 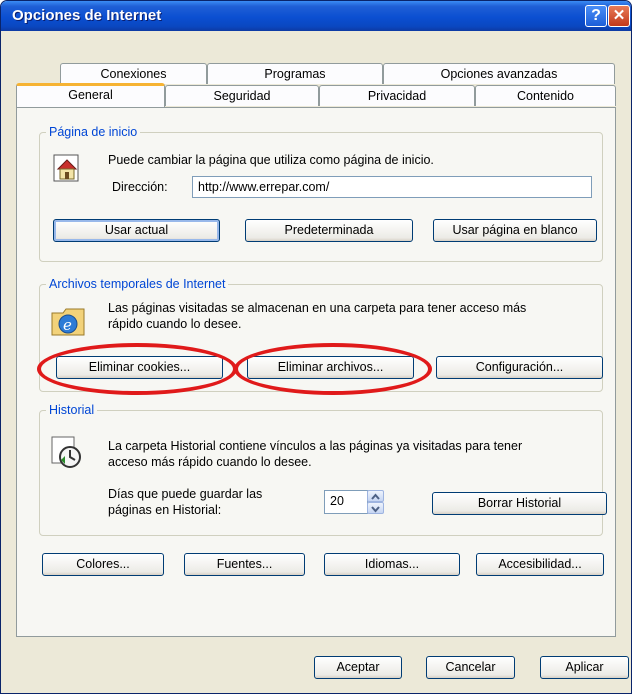 What do you see at coordinates (519, 503) in the screenshot?
I see `clear-history-button: Borrar Historial` at bounding box center [519, 503].